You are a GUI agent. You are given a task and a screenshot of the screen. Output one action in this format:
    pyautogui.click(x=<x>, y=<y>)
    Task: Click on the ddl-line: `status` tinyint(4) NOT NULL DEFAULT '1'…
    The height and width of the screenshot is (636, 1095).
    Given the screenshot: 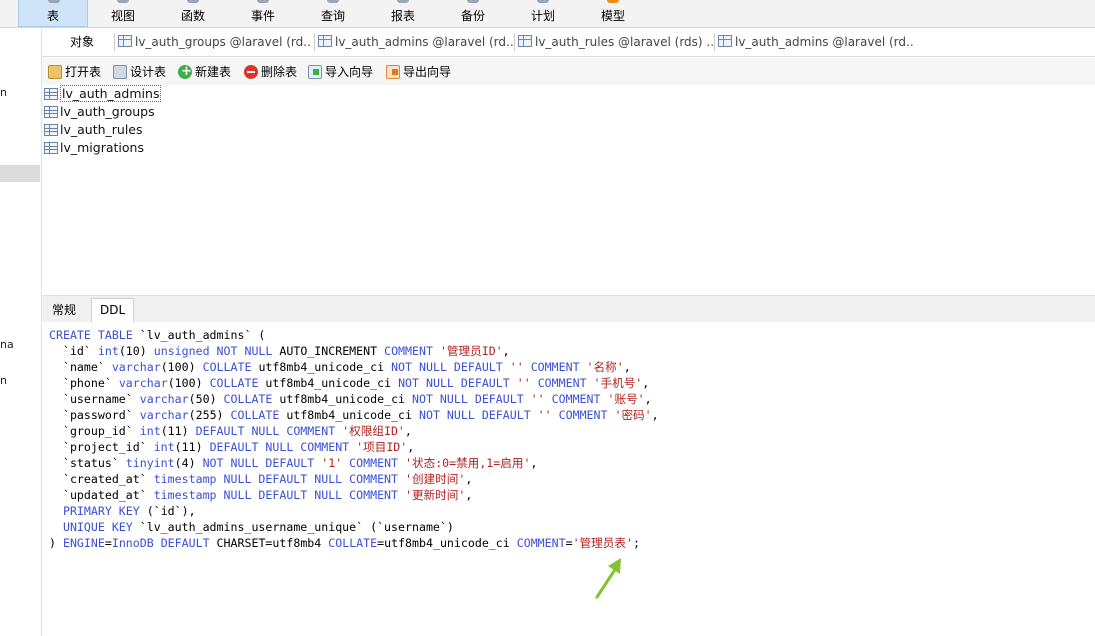 What is the action you would take?
    pyautogui.click(x=293, y=463)
    